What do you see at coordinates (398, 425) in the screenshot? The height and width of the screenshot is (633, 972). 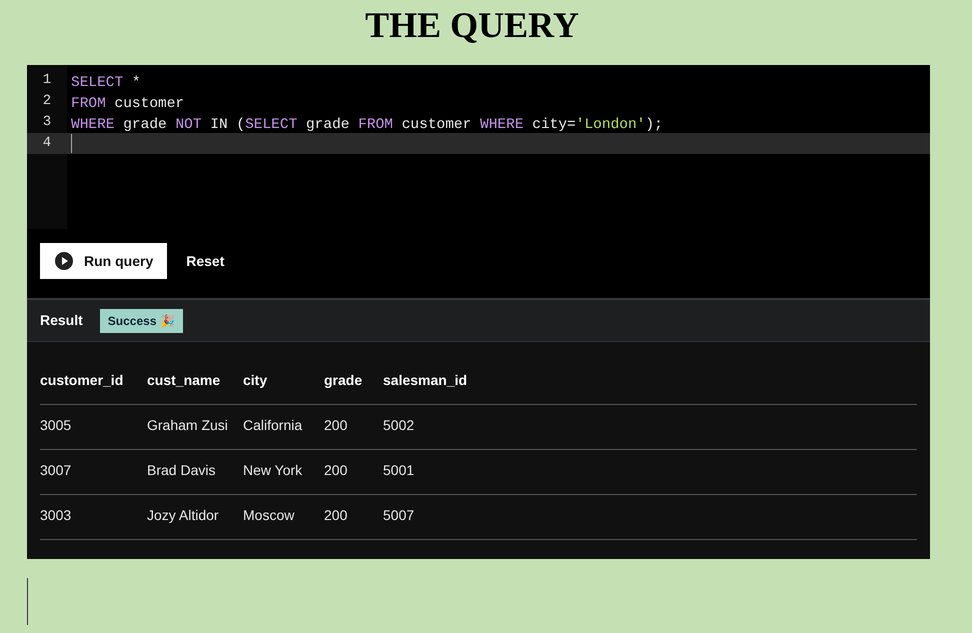 I see `table-cell-text: 5002` at bounding box center [398, 425].